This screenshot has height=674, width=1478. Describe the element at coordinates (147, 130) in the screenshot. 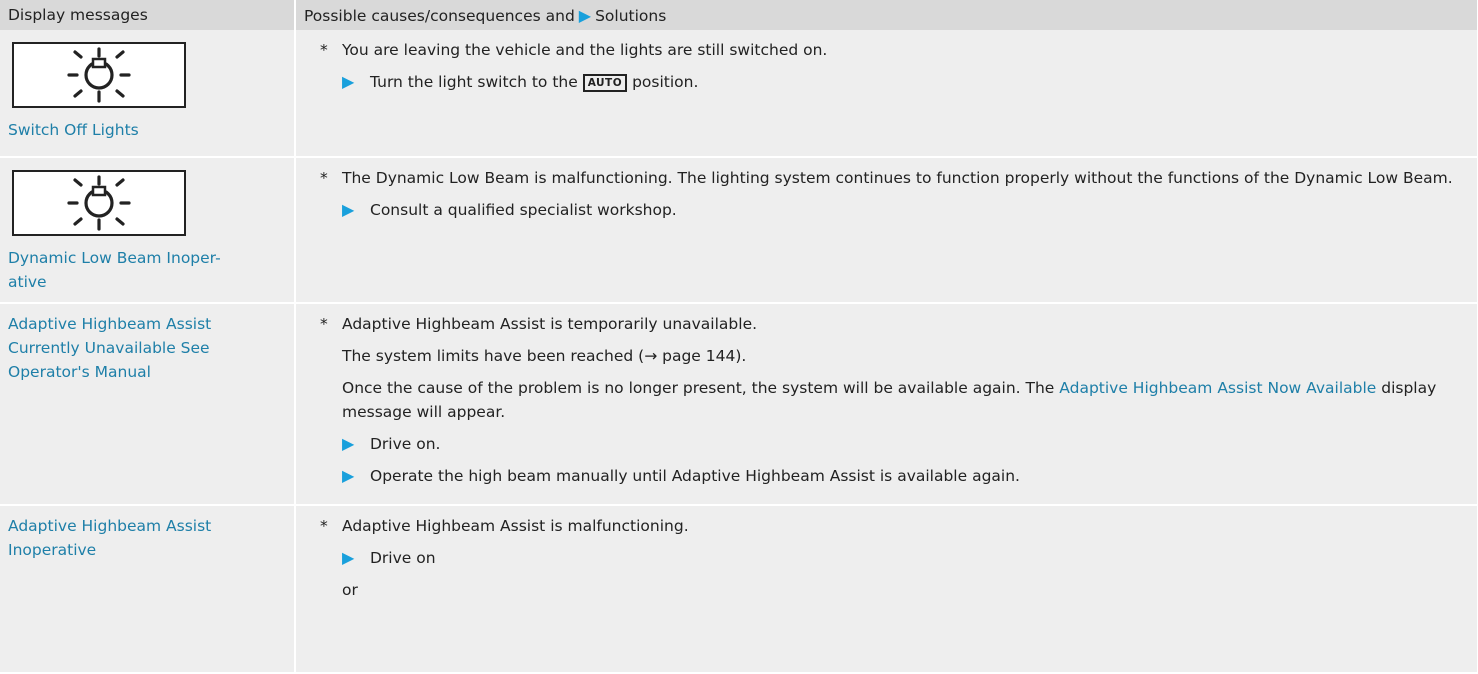

I see `message-switch-off-lights: Switch Off Lights` at that location.